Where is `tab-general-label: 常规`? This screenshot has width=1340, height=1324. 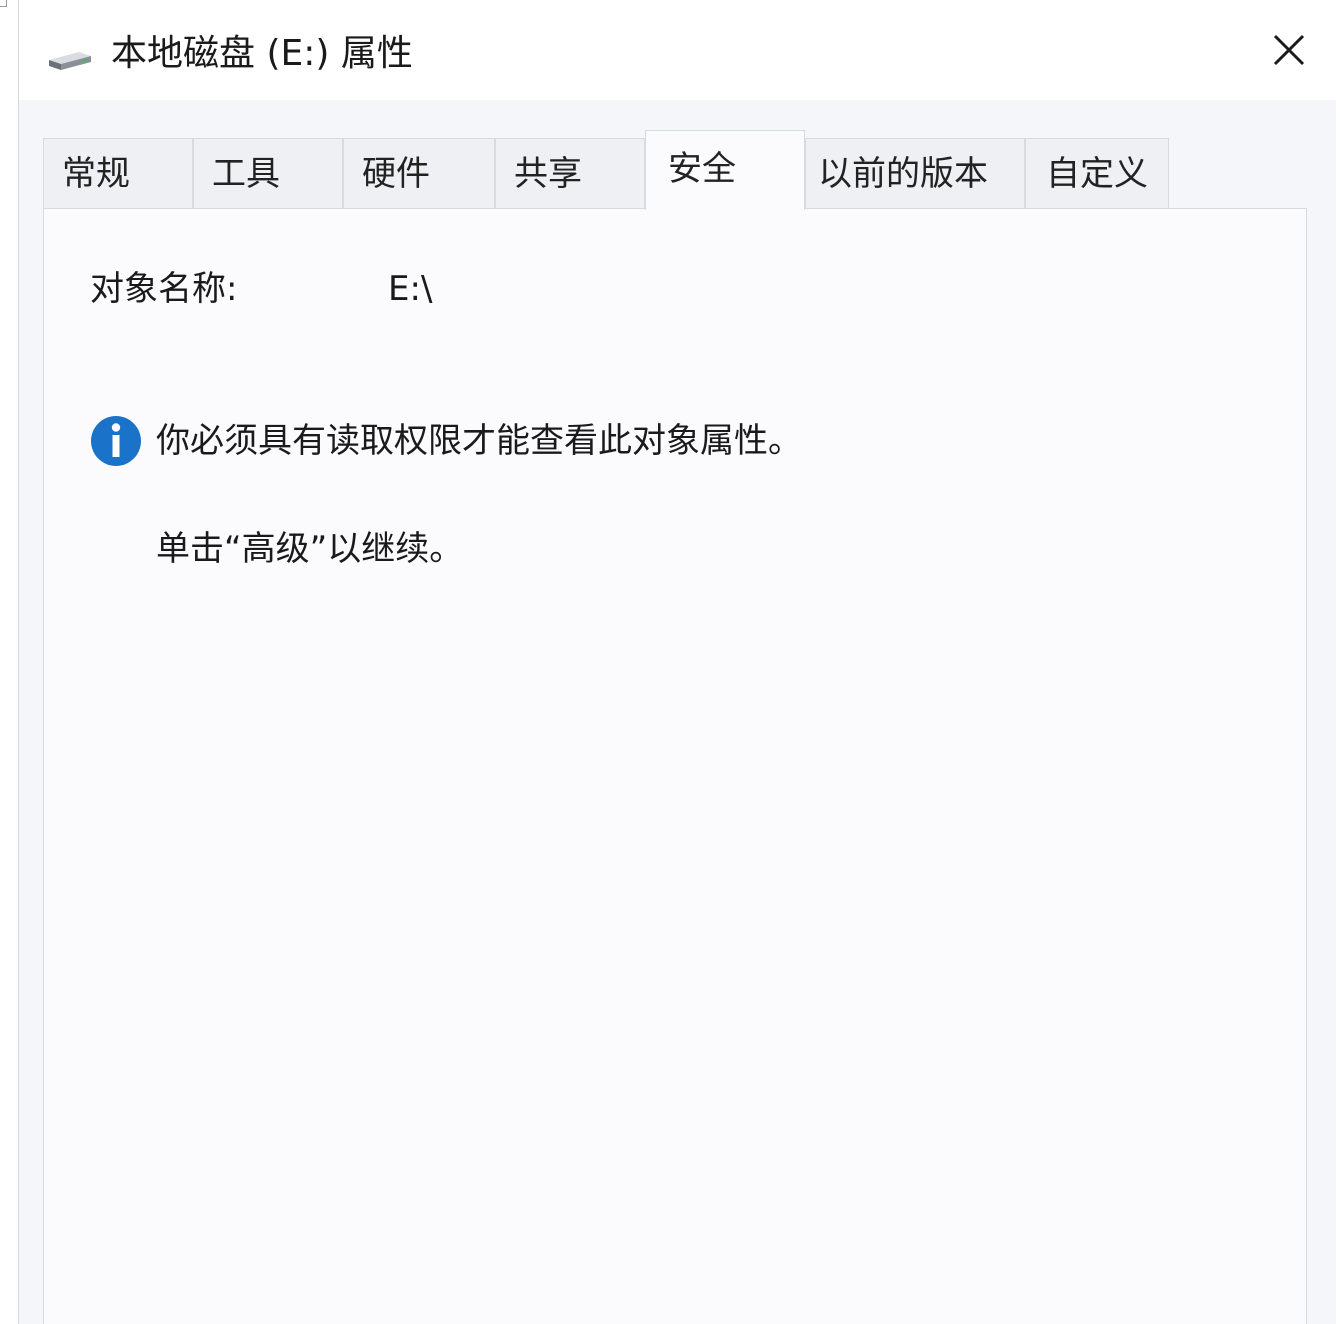 tab-general-label: 常规 is located at coordinates (96, 174).